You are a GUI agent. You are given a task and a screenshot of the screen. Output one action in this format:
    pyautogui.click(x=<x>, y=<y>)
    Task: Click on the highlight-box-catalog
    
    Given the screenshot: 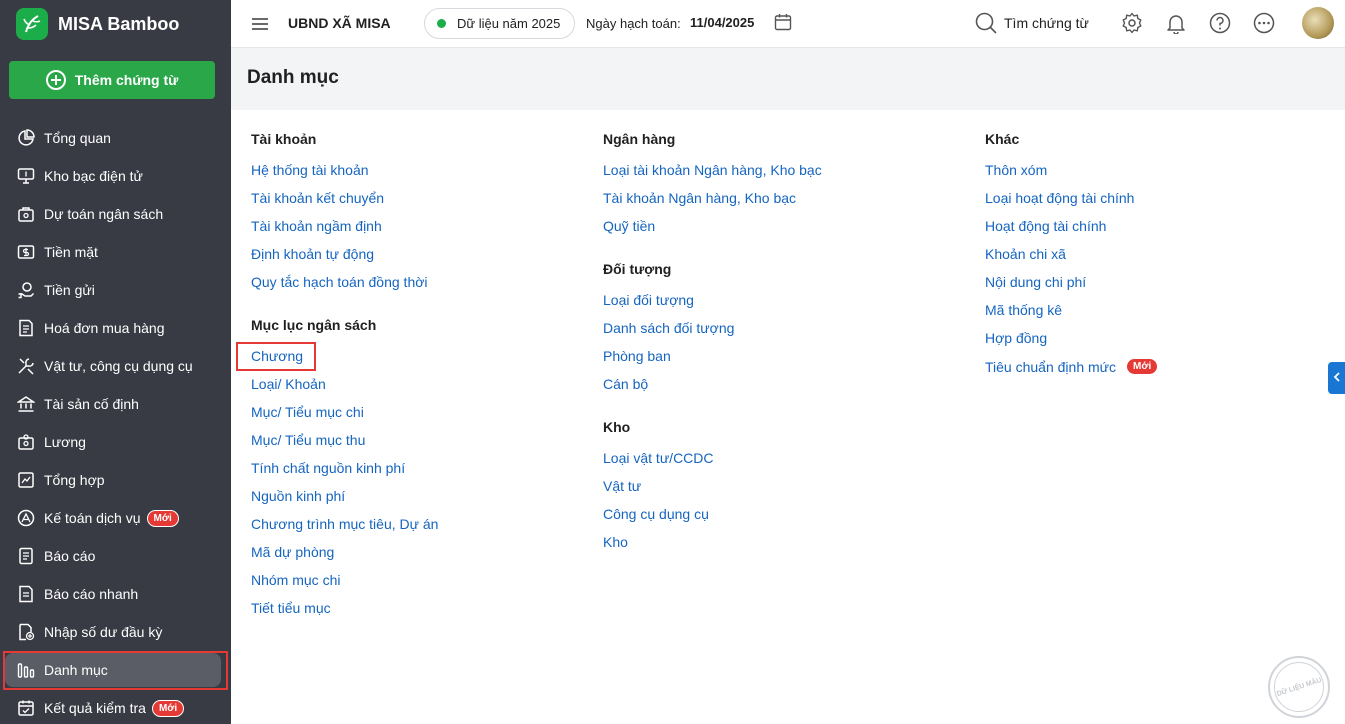 What is the action you would take?
    pyautogui.click(x=115, y=670)
    